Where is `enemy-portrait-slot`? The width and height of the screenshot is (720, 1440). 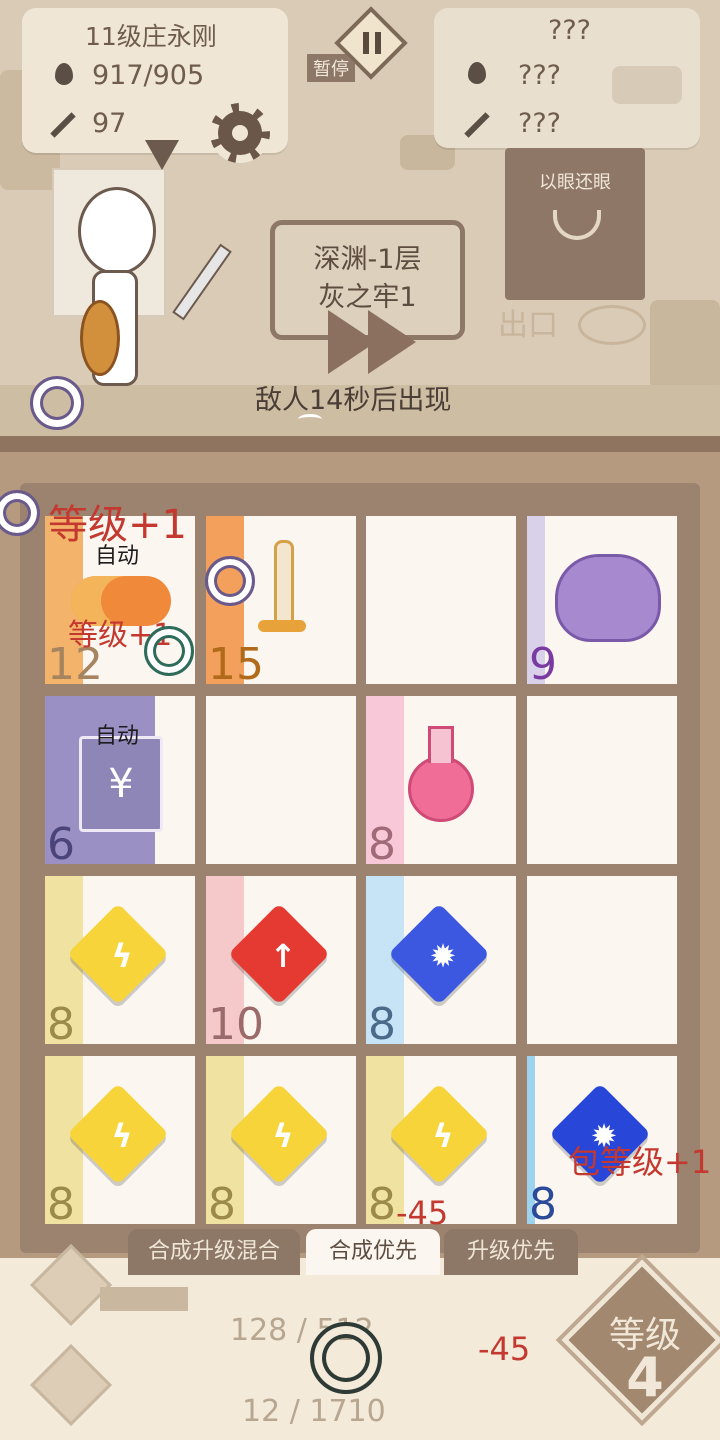 enemy-portrait-slot is located at coordinates (647, 85).